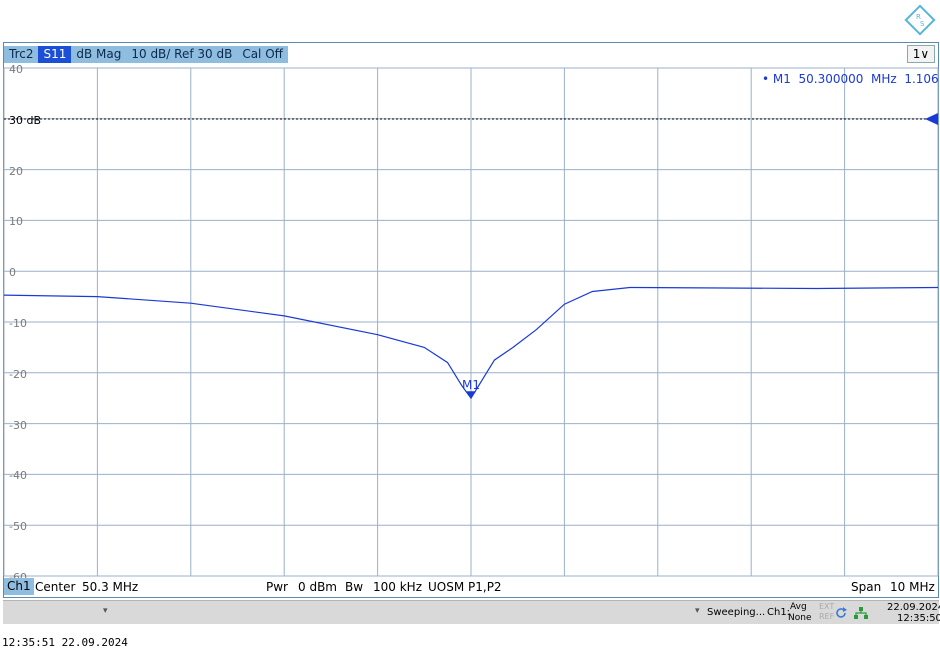 The height and width of the screenshot is (661, 940). Describe the element at coordinates (827, 616) in the screenshot. I see `ref-label: REF` at that location.